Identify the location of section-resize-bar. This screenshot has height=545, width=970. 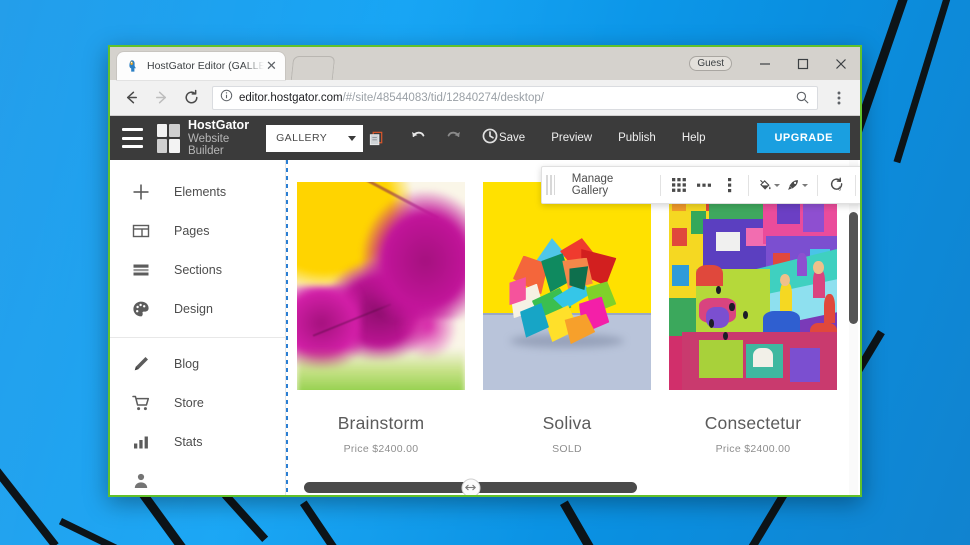
(470, 486).